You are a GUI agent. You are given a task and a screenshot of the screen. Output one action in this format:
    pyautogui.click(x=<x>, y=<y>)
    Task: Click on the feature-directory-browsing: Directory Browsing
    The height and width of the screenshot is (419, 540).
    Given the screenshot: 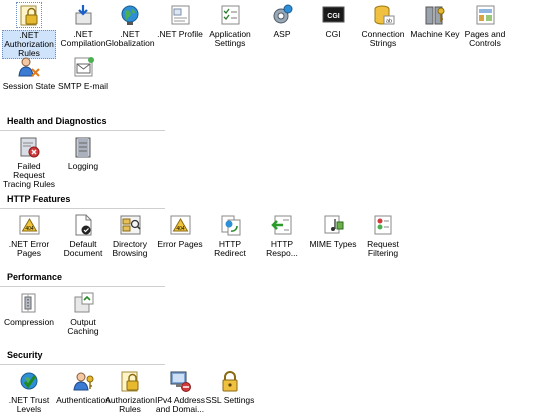 What is the action you would take?
    pyautogui.click(x=130, y=235)
    